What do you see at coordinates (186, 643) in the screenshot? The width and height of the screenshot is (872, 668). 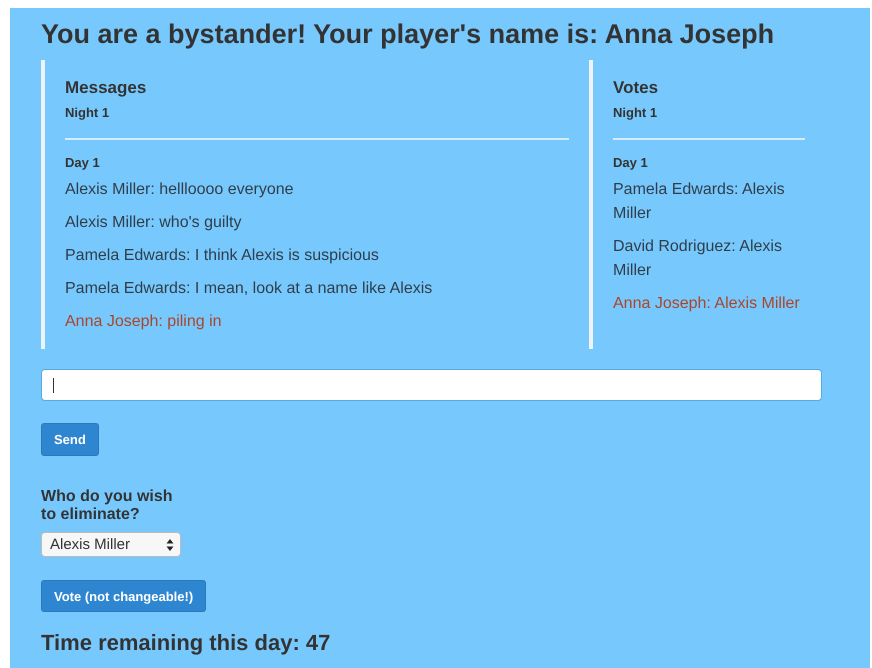 I see `time-remaining: Time remaining this day: 47` at bounding box center [186, 643].